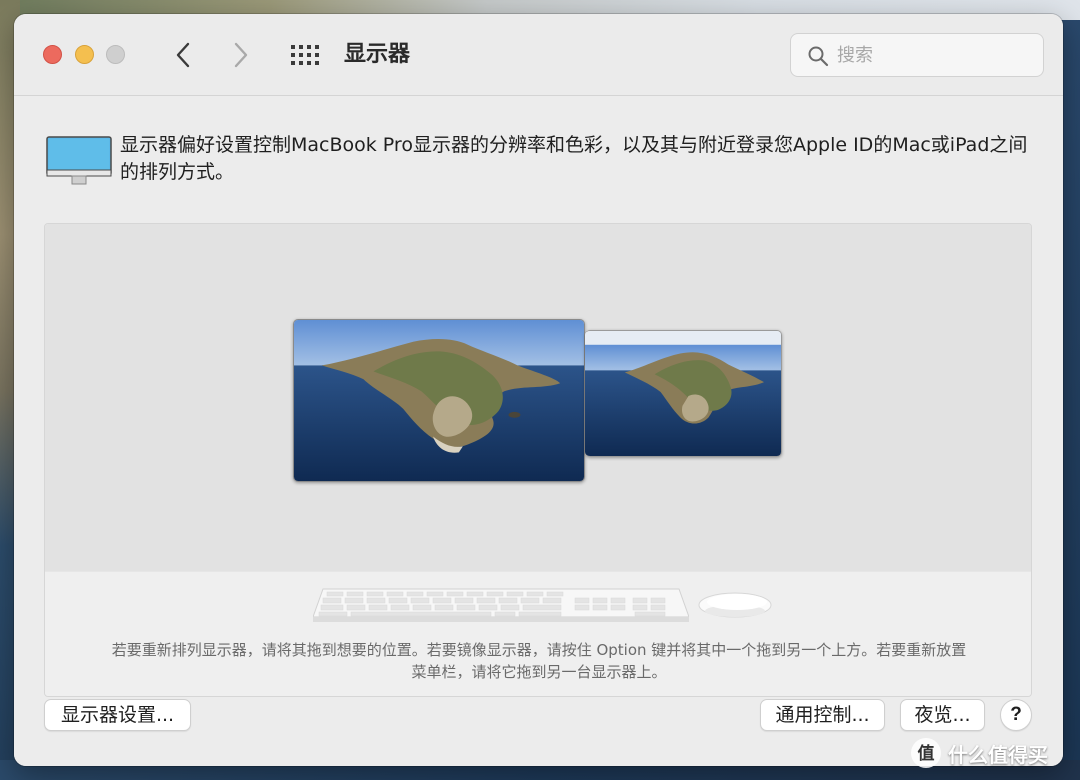 Image resolution: width=1080 pixels, height=780 pixels. I want to click on search-icon, so click(818, 56).